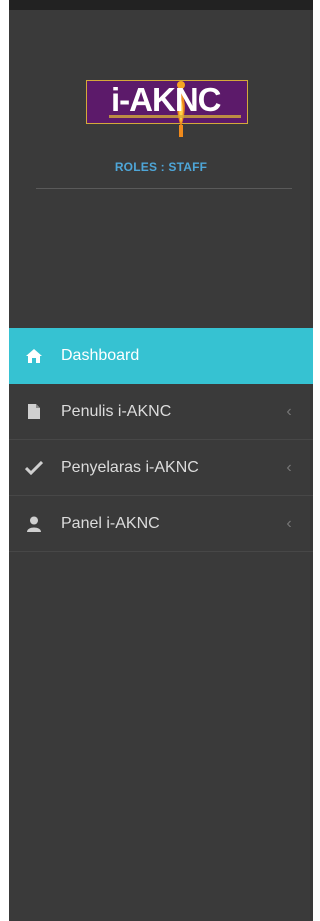 This screenshot has width=320, height=921. I want to click on app-logo: i-AKNC, so click(167, 108).